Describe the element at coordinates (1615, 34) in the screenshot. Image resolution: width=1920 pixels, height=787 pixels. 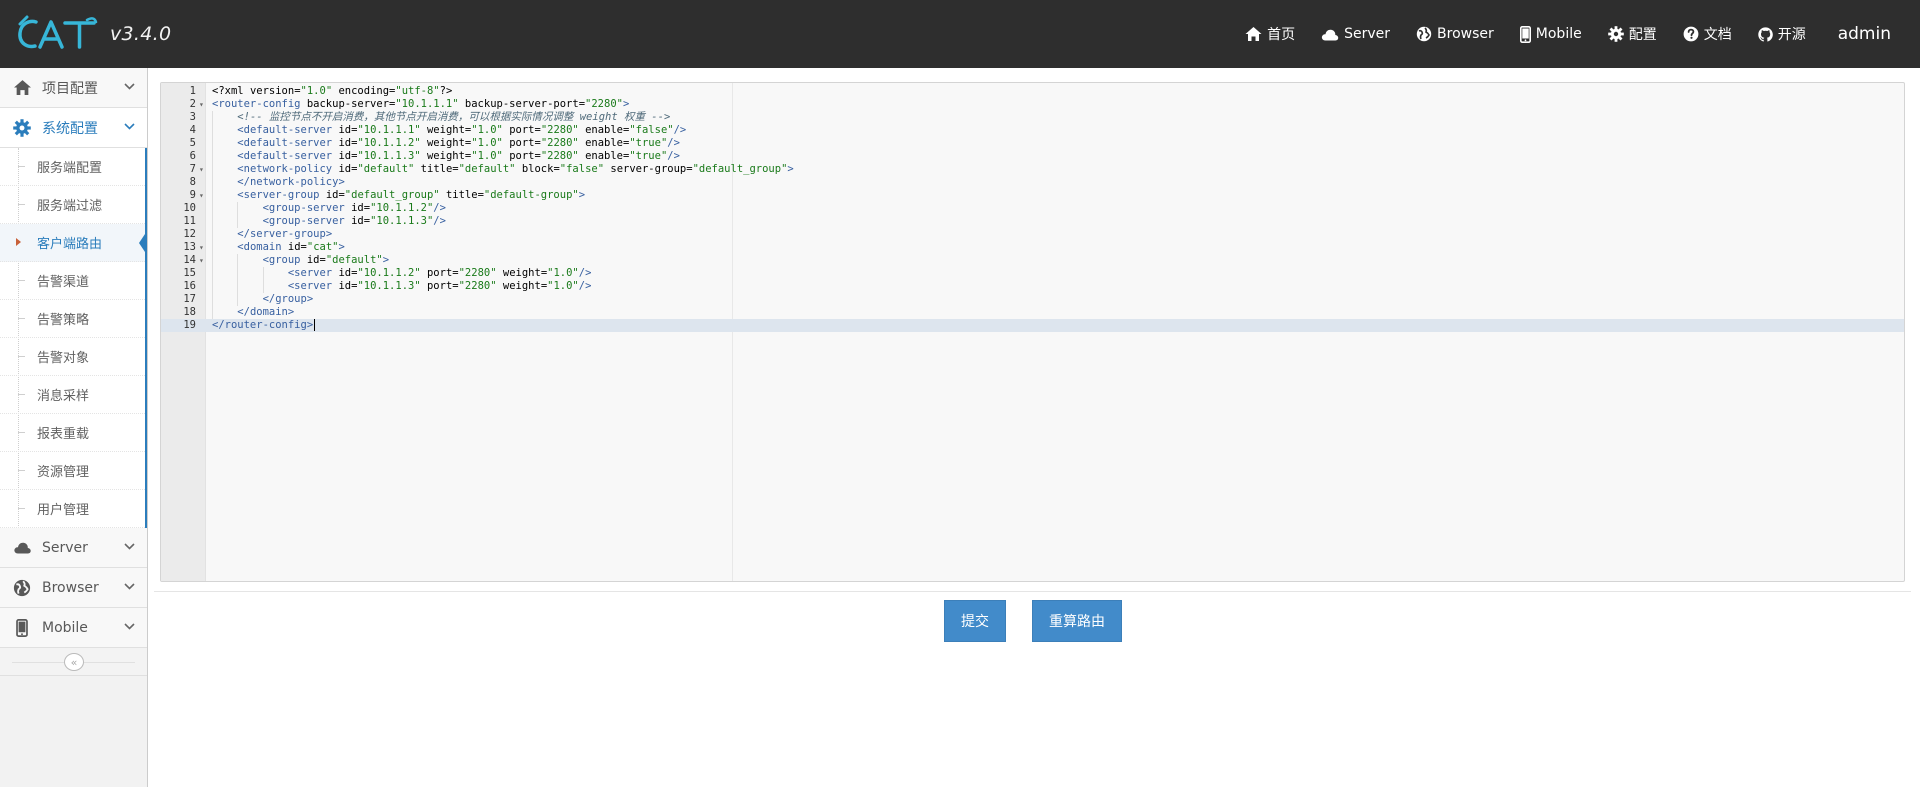
I see `gear-icon` at that location.